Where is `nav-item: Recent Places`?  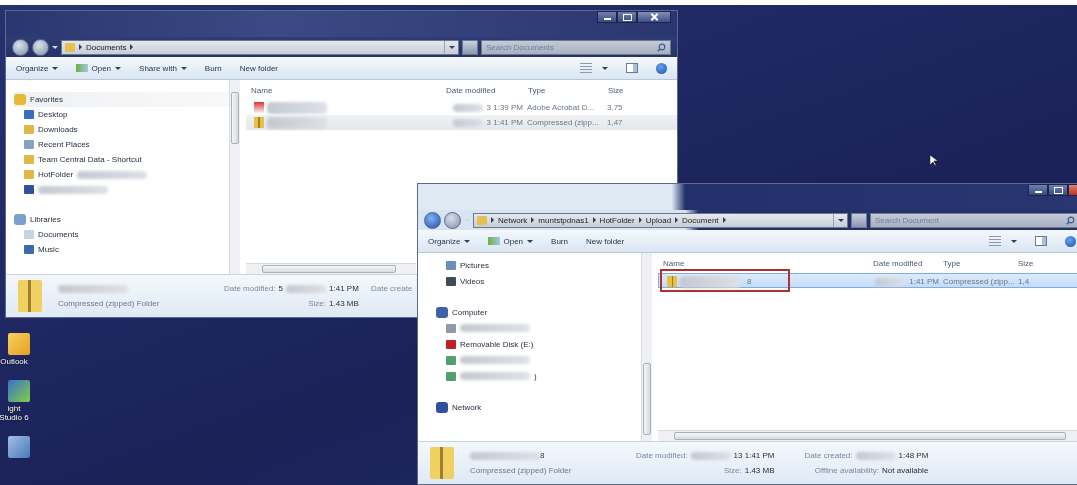 nav-item: Recent Places is located at coordinates (64, 144).